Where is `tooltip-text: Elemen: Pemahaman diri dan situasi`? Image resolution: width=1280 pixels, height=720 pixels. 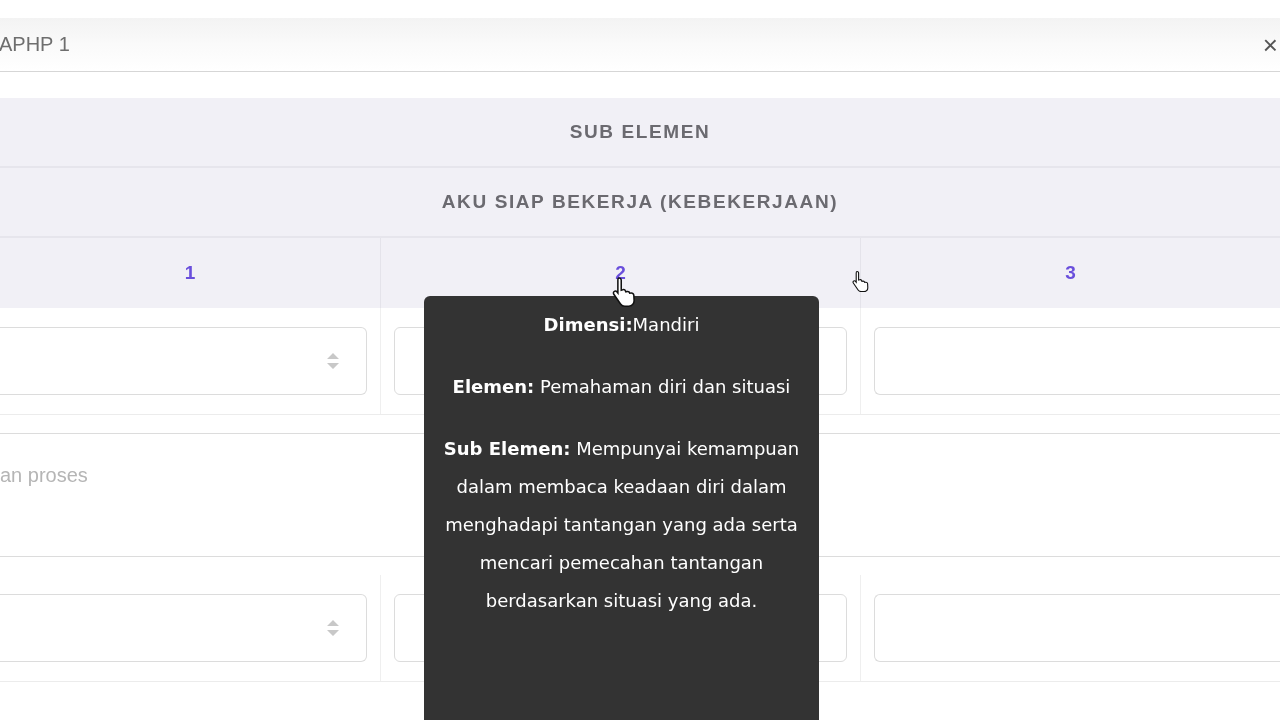
tooltip-text: Elemen: Pemahaman diri dan situasi is located at coordinates (621, 387).